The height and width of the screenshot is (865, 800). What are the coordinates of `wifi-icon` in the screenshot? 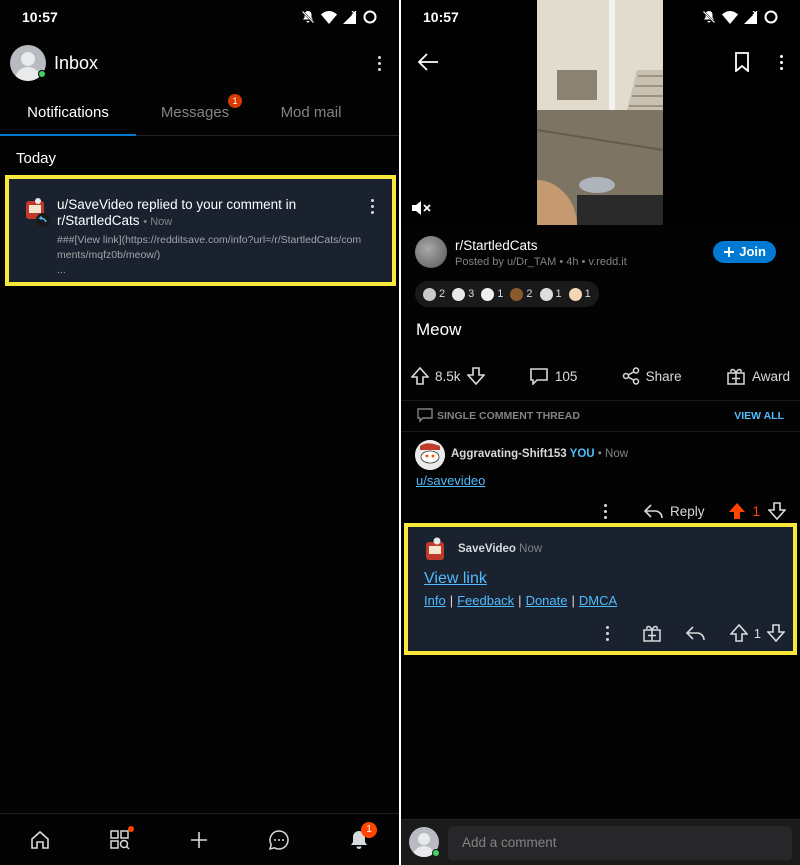 It's located at (329, 17).